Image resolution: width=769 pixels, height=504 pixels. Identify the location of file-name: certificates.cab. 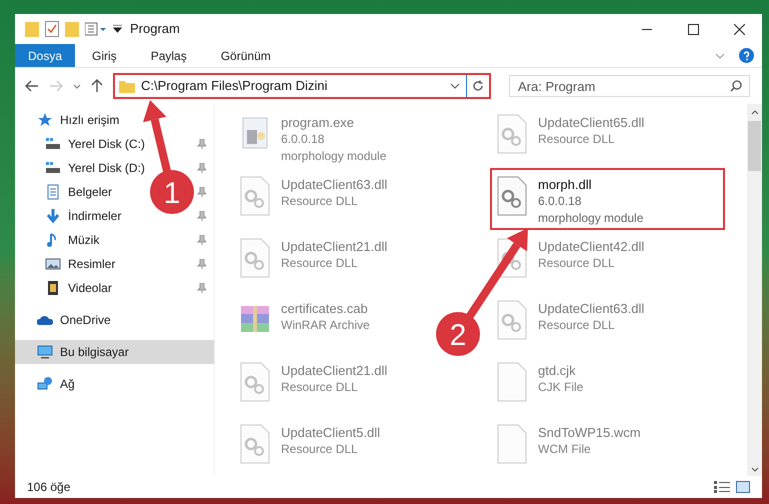
(325, 308).